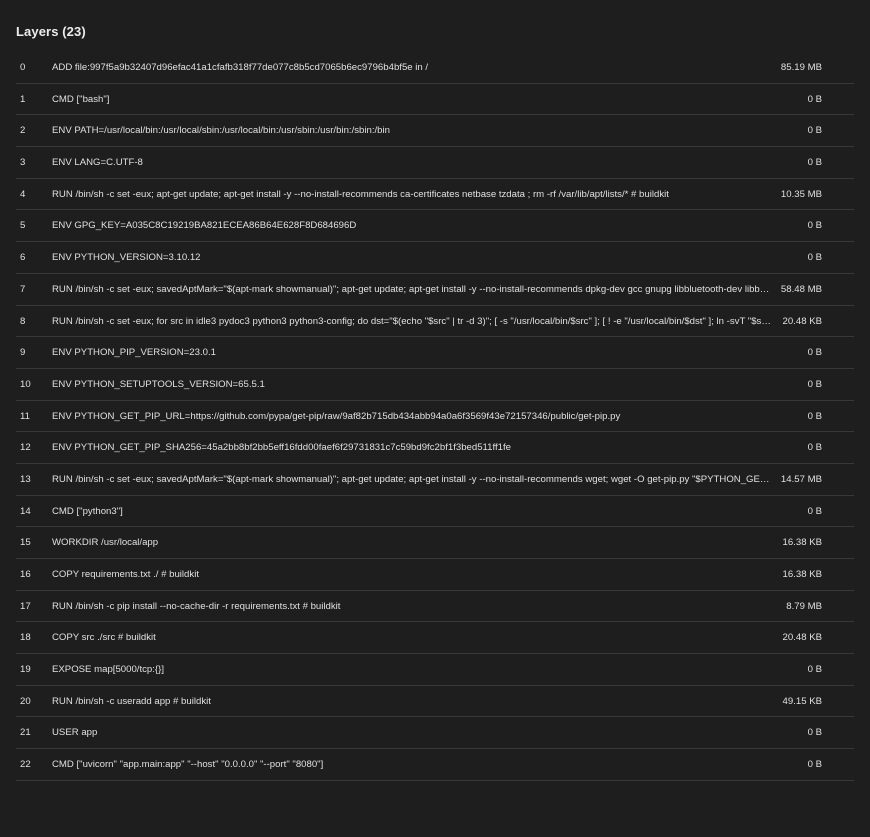 This screenshot has width=870, height=837. Describe the element at coordinates (435, 100) in the screenshot. I see `layer-row: 1 CMD ["bash"] 0 B` at that location.